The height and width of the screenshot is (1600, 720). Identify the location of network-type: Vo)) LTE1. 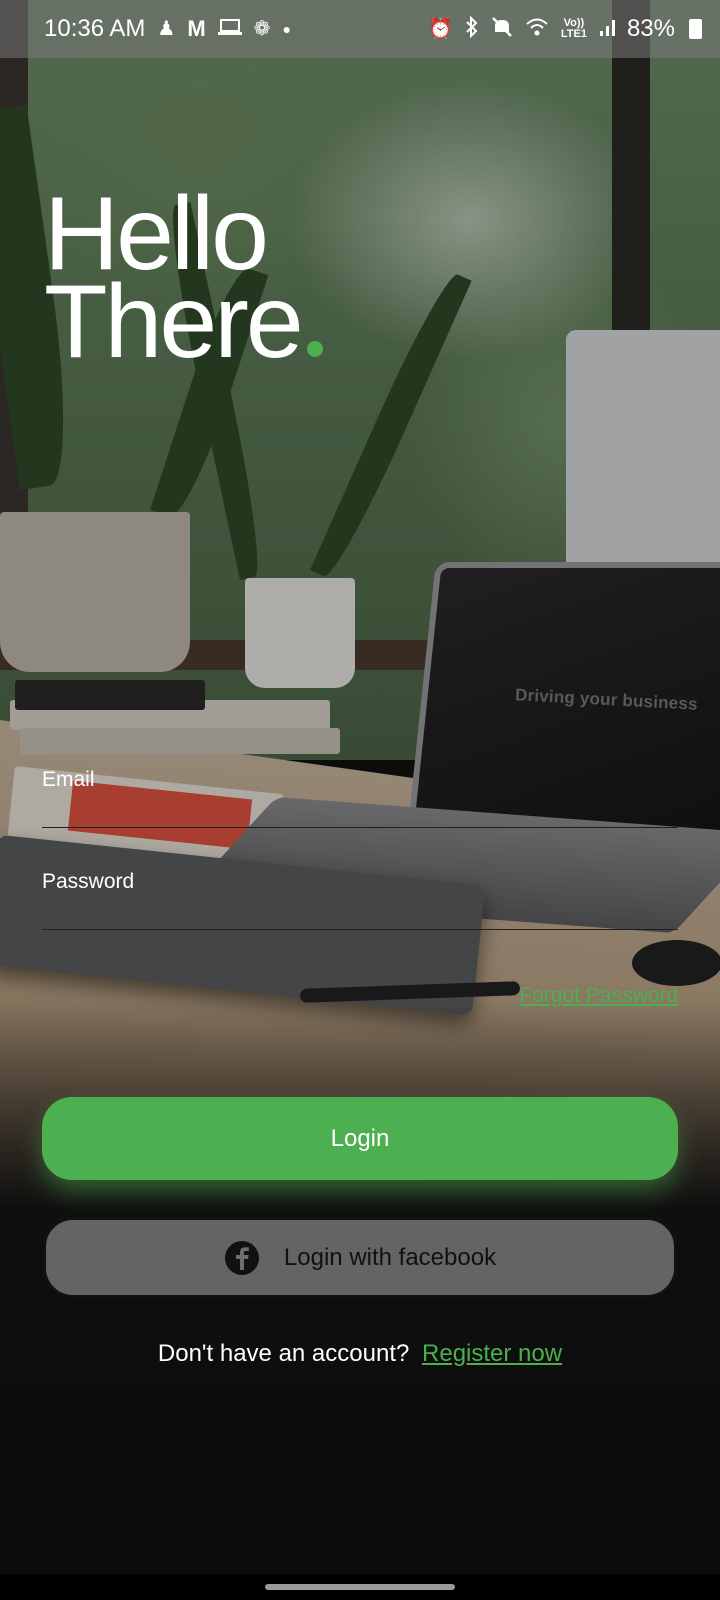
(574, 29).